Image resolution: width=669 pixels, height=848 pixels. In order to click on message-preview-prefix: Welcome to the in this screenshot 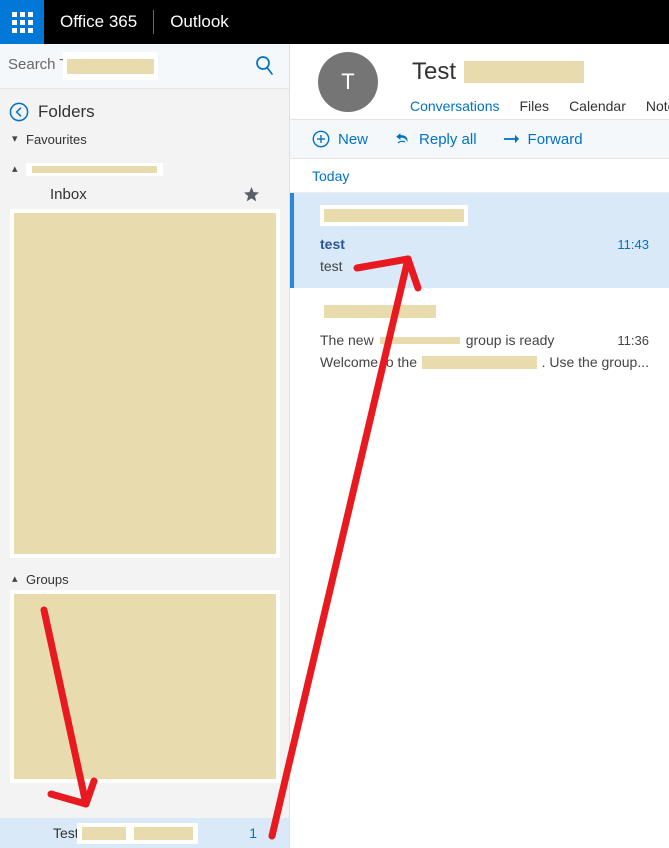, I will do `click(369, 362)`.